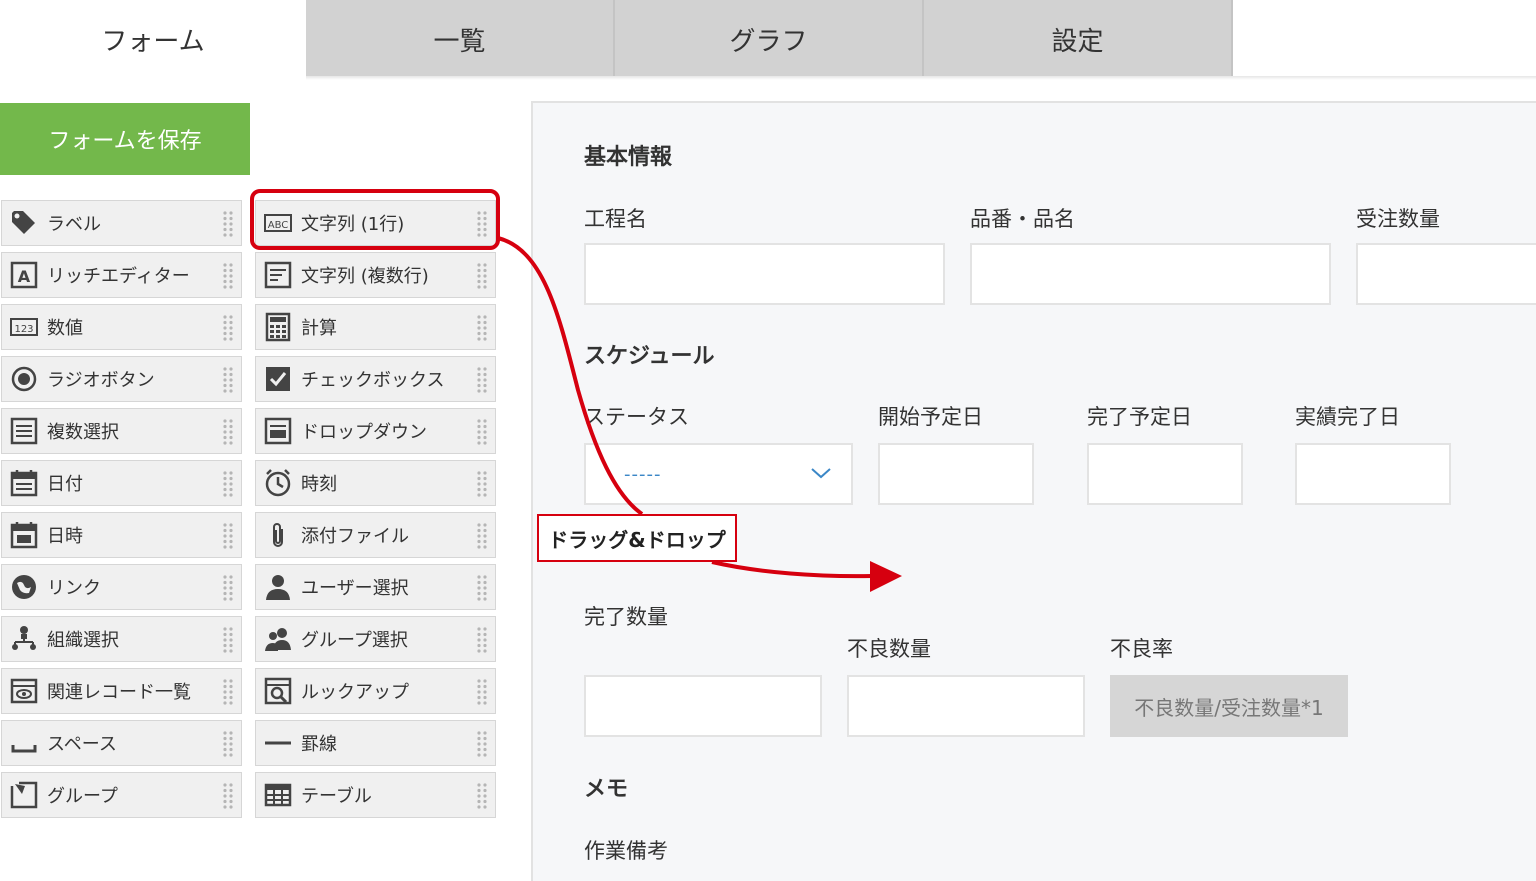 This screenshot has width=1536, height=881. I want to click on palette-item-related-records: 関連レコード一覧, so click(121, 691).